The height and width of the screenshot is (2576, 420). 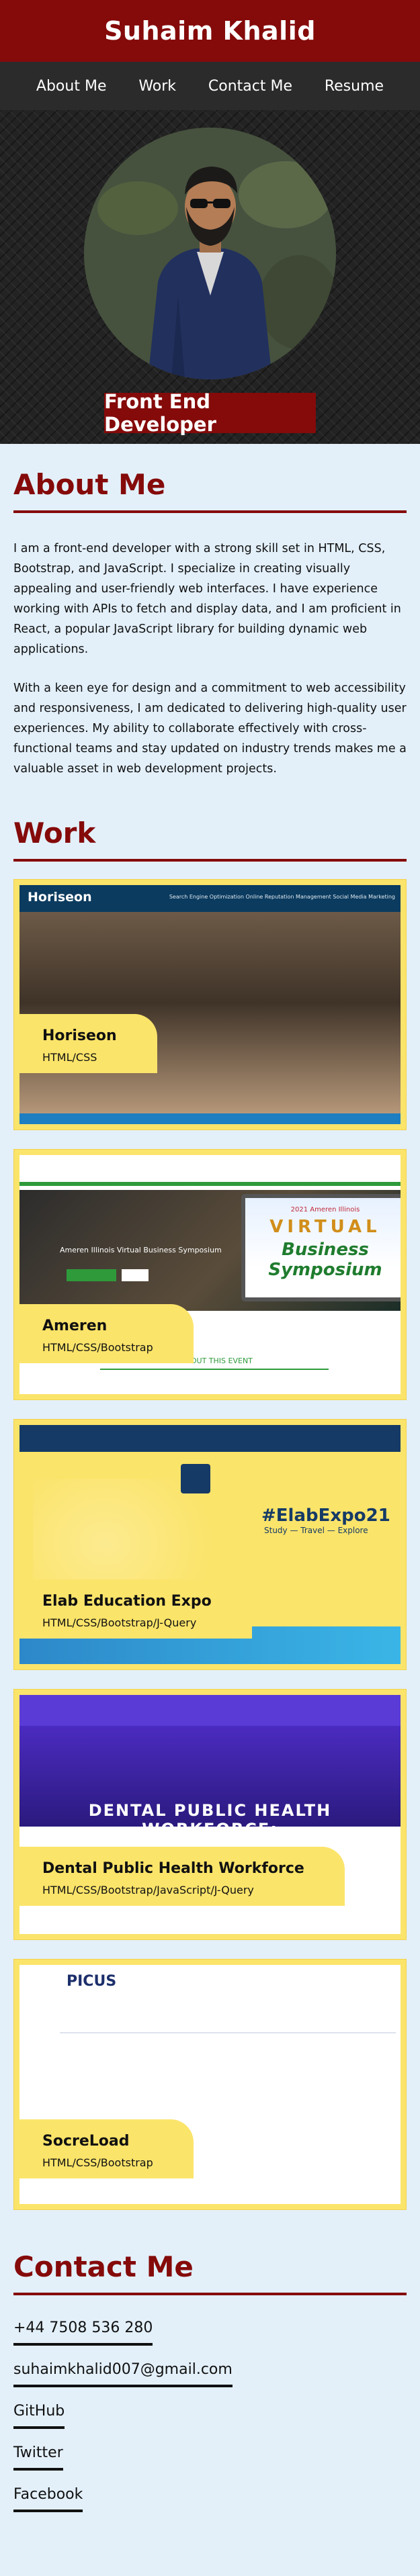 I want to click on project-card-socreload: PICUS SocreLoad HTML/CSS/Bootstrap, so click(x=210, y=2084).